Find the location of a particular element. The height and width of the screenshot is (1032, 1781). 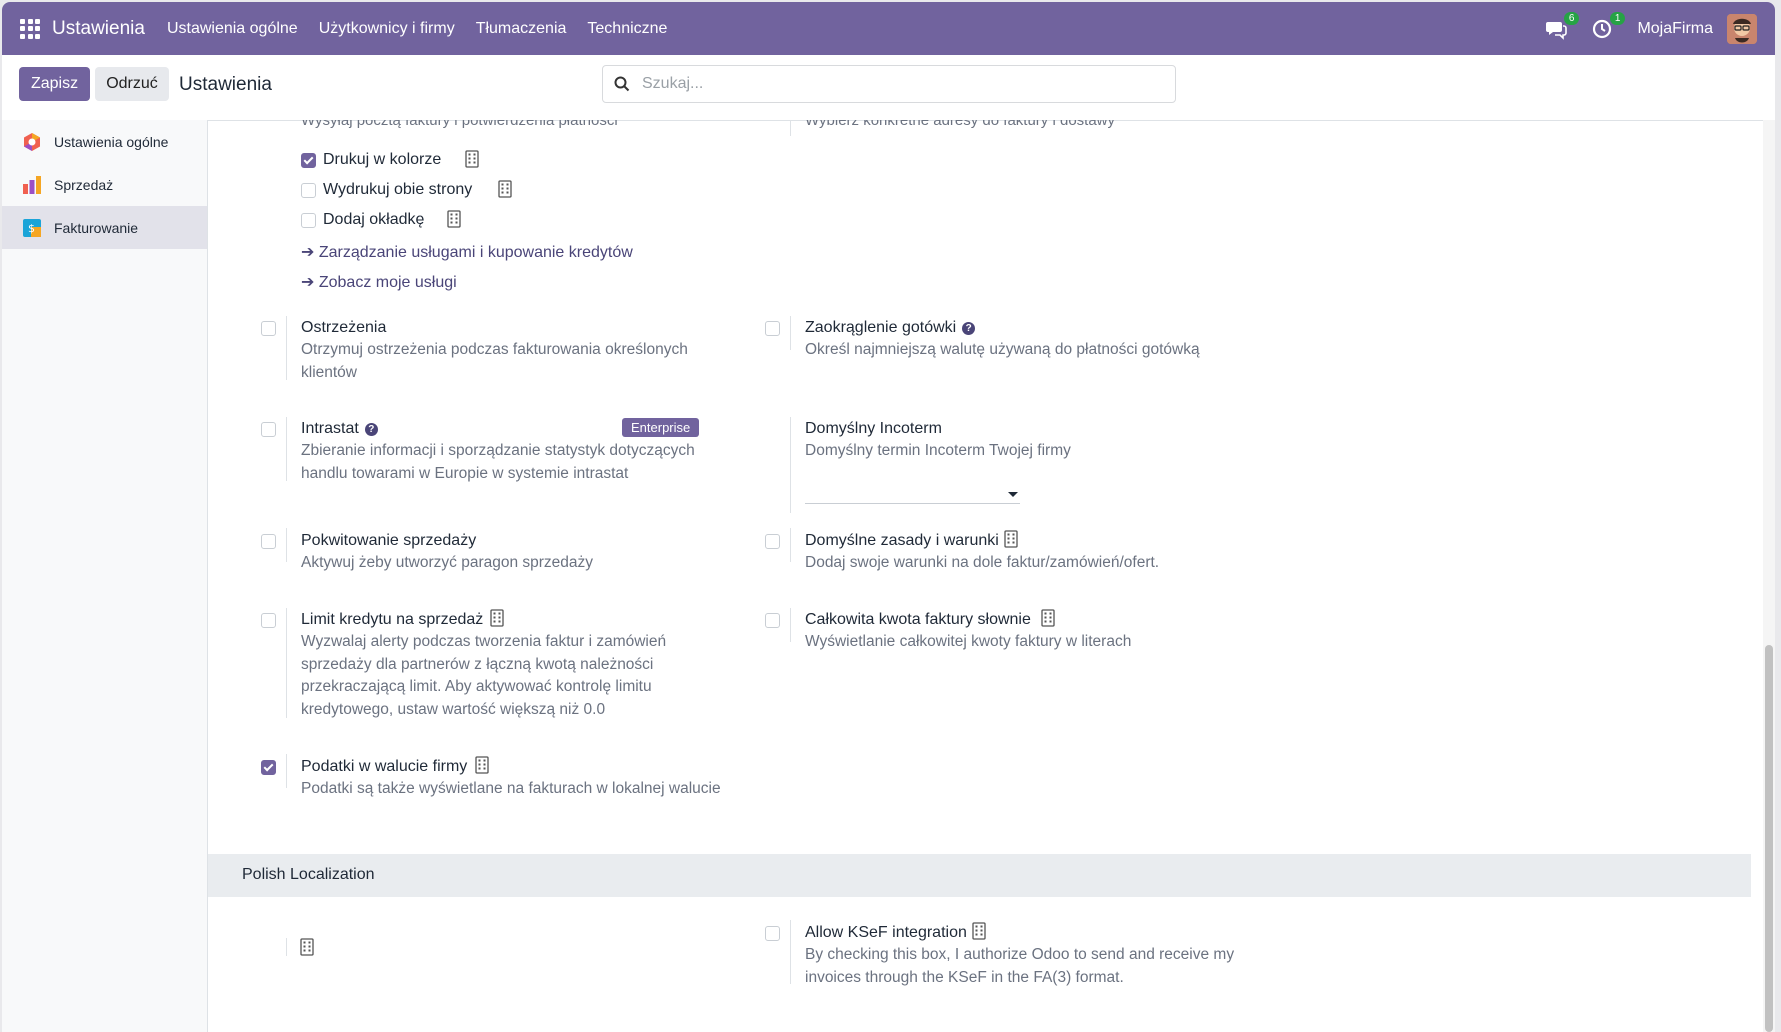

company-switcher: MojaFirma is located at coordinates (1675, 29).